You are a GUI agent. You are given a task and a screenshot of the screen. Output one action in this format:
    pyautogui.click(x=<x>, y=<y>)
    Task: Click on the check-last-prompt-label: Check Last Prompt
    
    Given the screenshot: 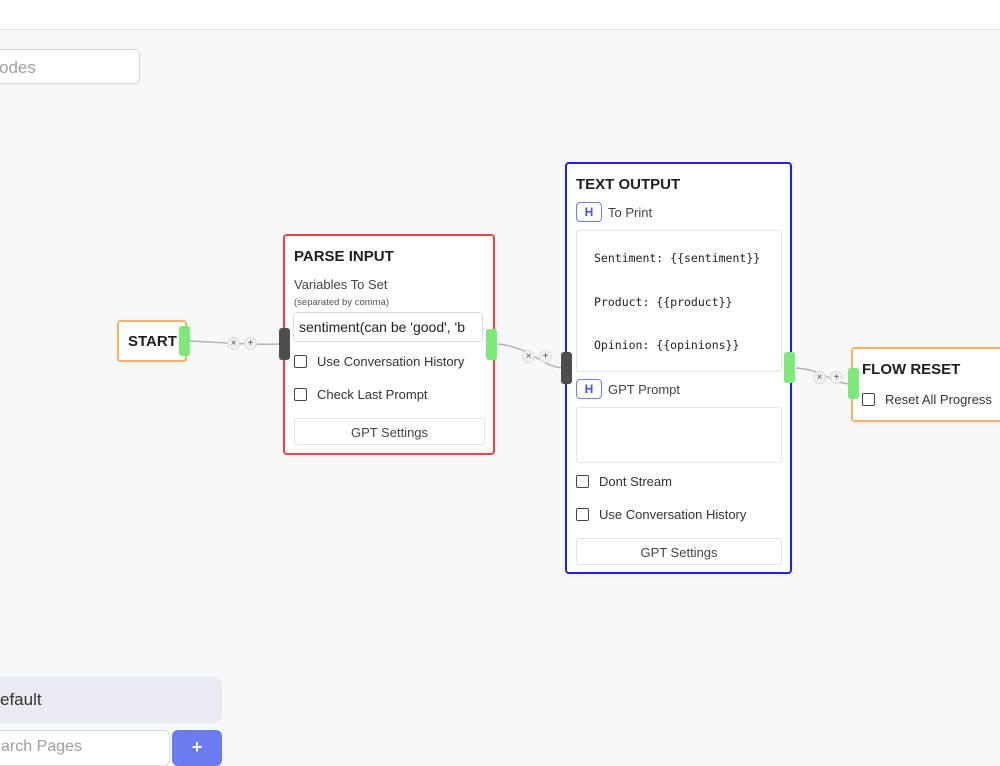 What is the action you would take?
    pyautogui.click(x=372, y=394)
    